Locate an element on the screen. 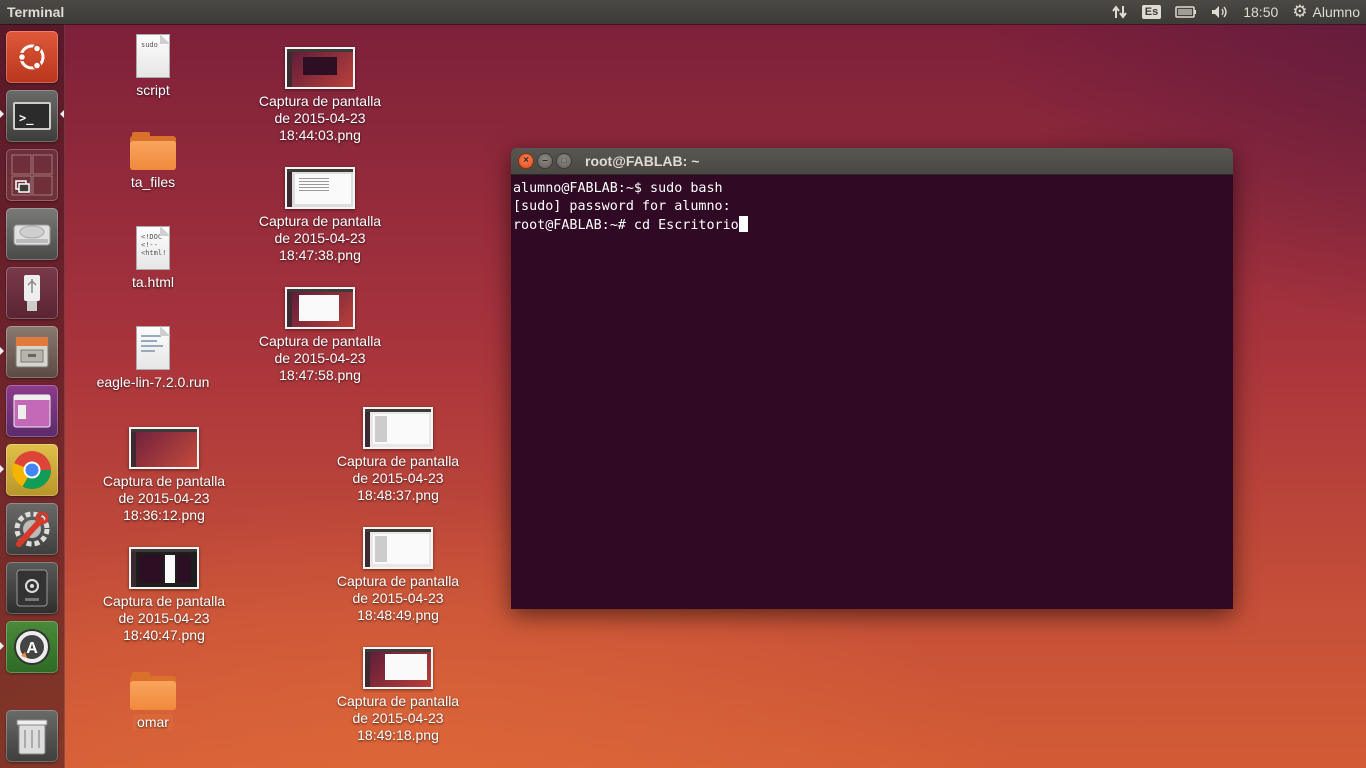 This screenshot has width=1366, height=768. minimize-icon: – is located at coordinates (545, 160).